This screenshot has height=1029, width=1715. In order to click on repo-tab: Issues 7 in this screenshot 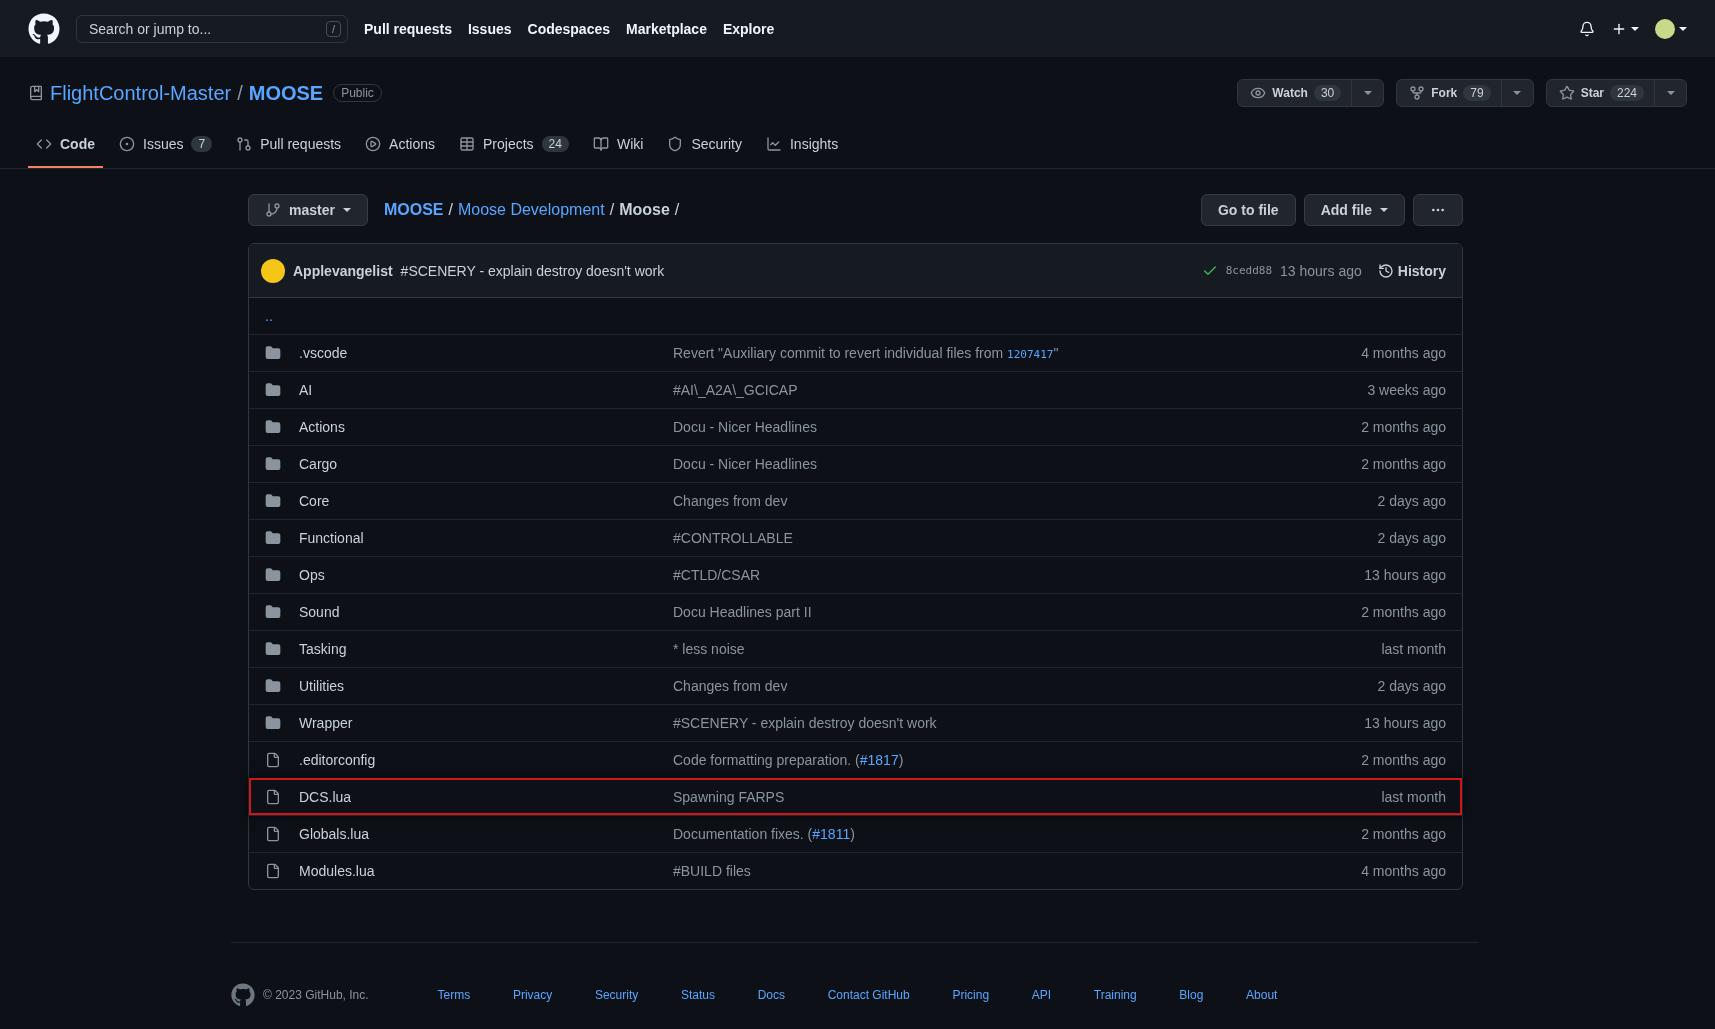, I will do `click(166, 144)`.